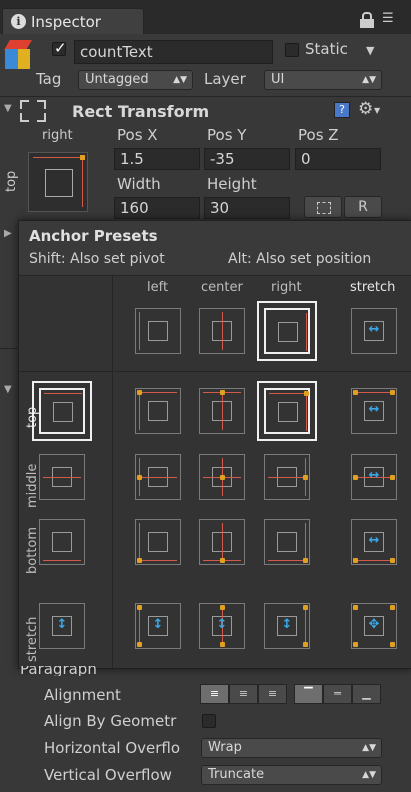  What do you see at coordinates (247, 208) in the screenshot?
I see `height-field: 30` at bounding box center [247, 208].